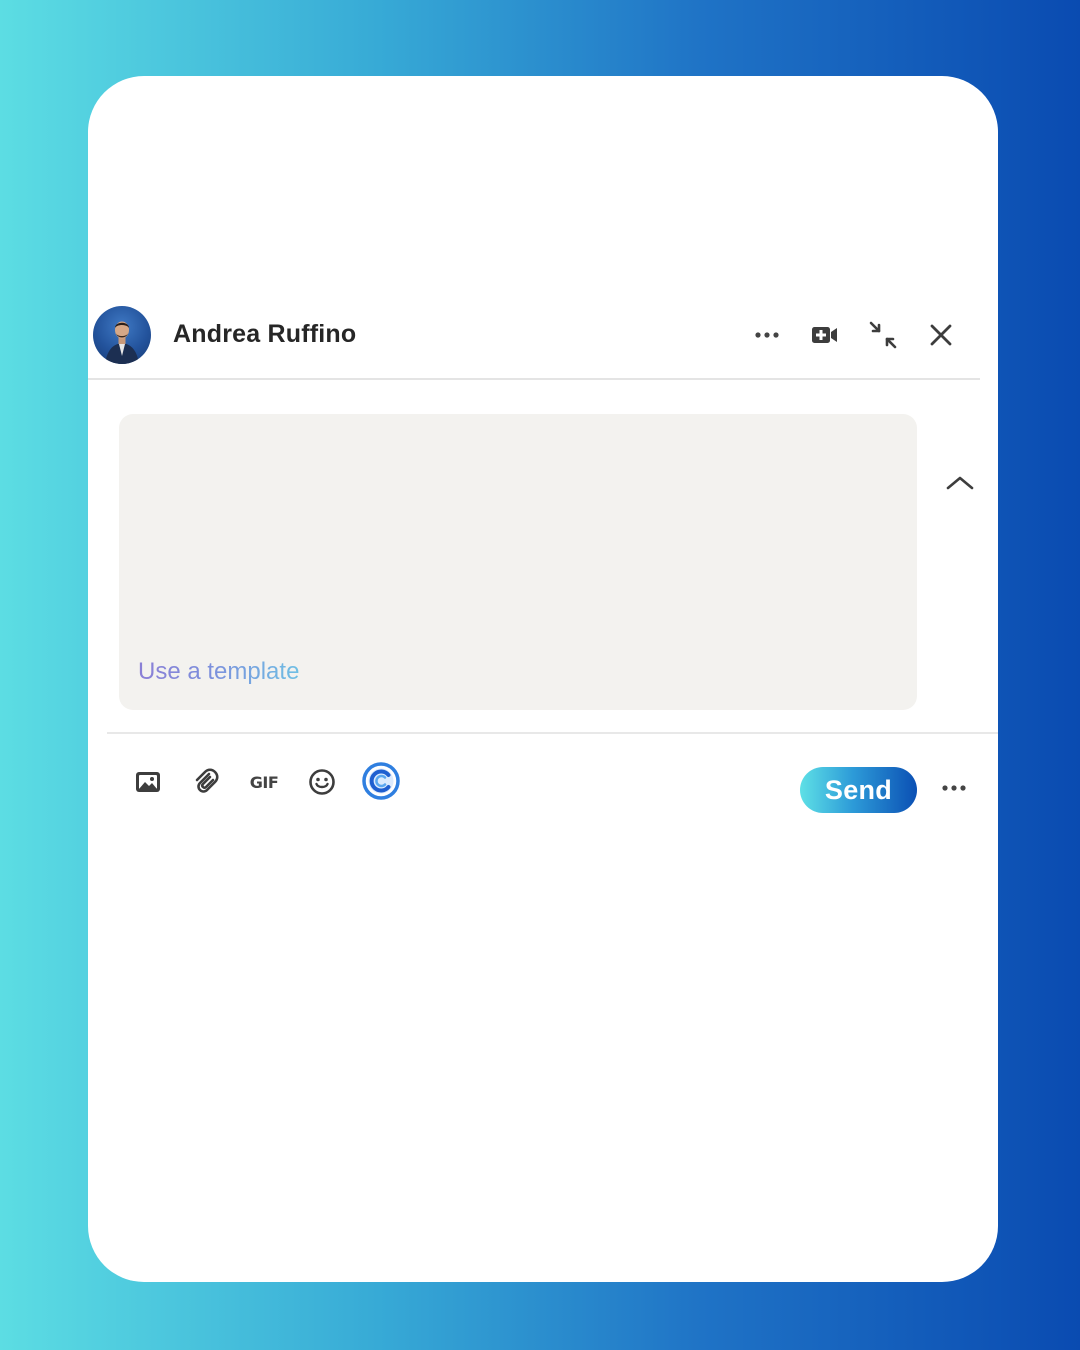  What do you see at coordinates (206, 782) in the screenshot?
I see `attachment-icon` at bounding box center [206, 782].